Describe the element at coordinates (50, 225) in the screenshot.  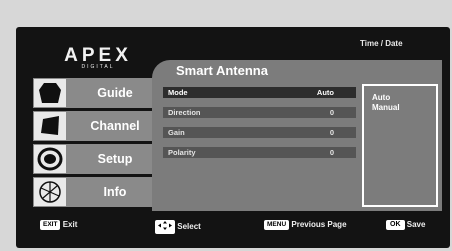
I see `exit-key: EXIT` at that location.